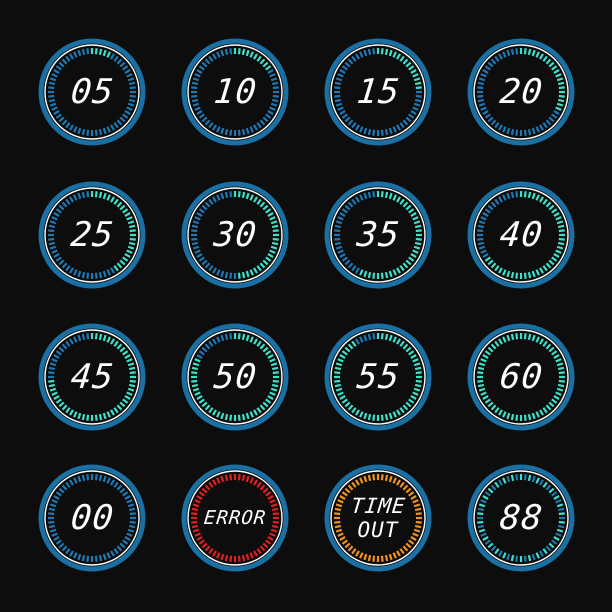  I want to click on timer-label: 40, so click(521, 235).